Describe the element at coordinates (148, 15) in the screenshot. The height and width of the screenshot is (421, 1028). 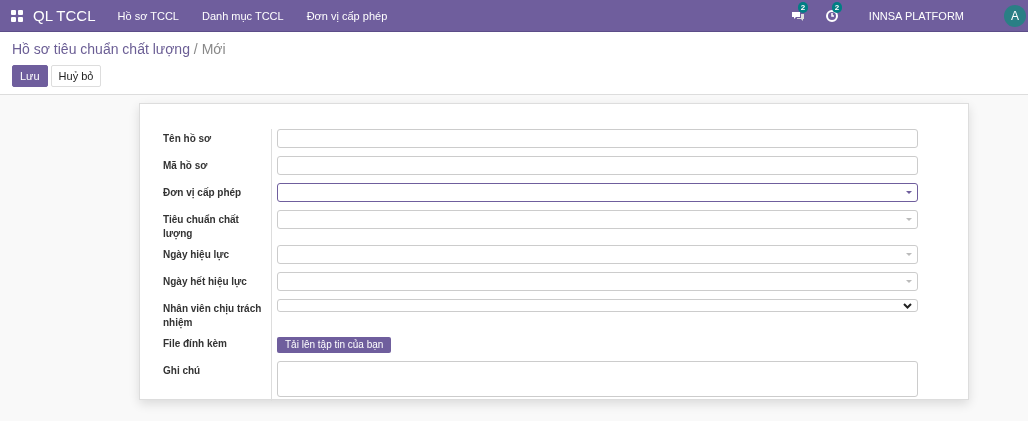
I see `menu-item: Hồ sơ TCCL` at that location.